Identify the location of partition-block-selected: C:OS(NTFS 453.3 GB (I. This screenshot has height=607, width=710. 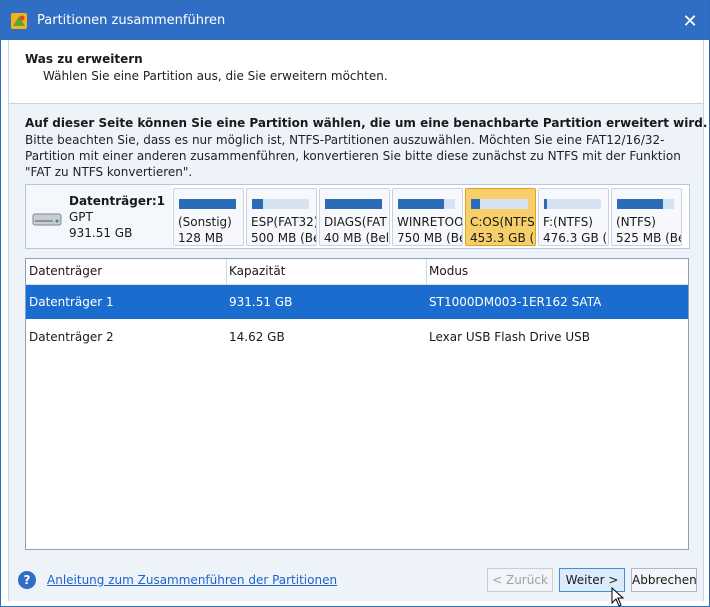
(500, 217).